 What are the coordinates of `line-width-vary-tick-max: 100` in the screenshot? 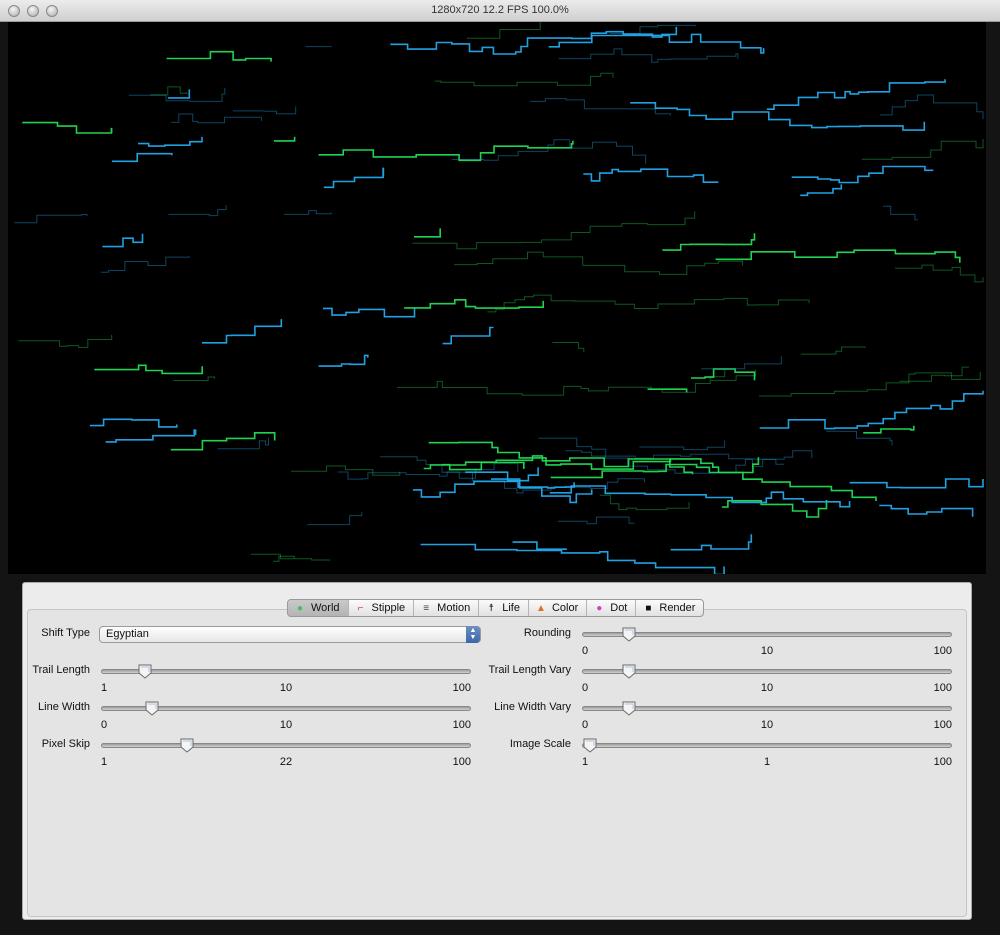 It's located at (942, 725).